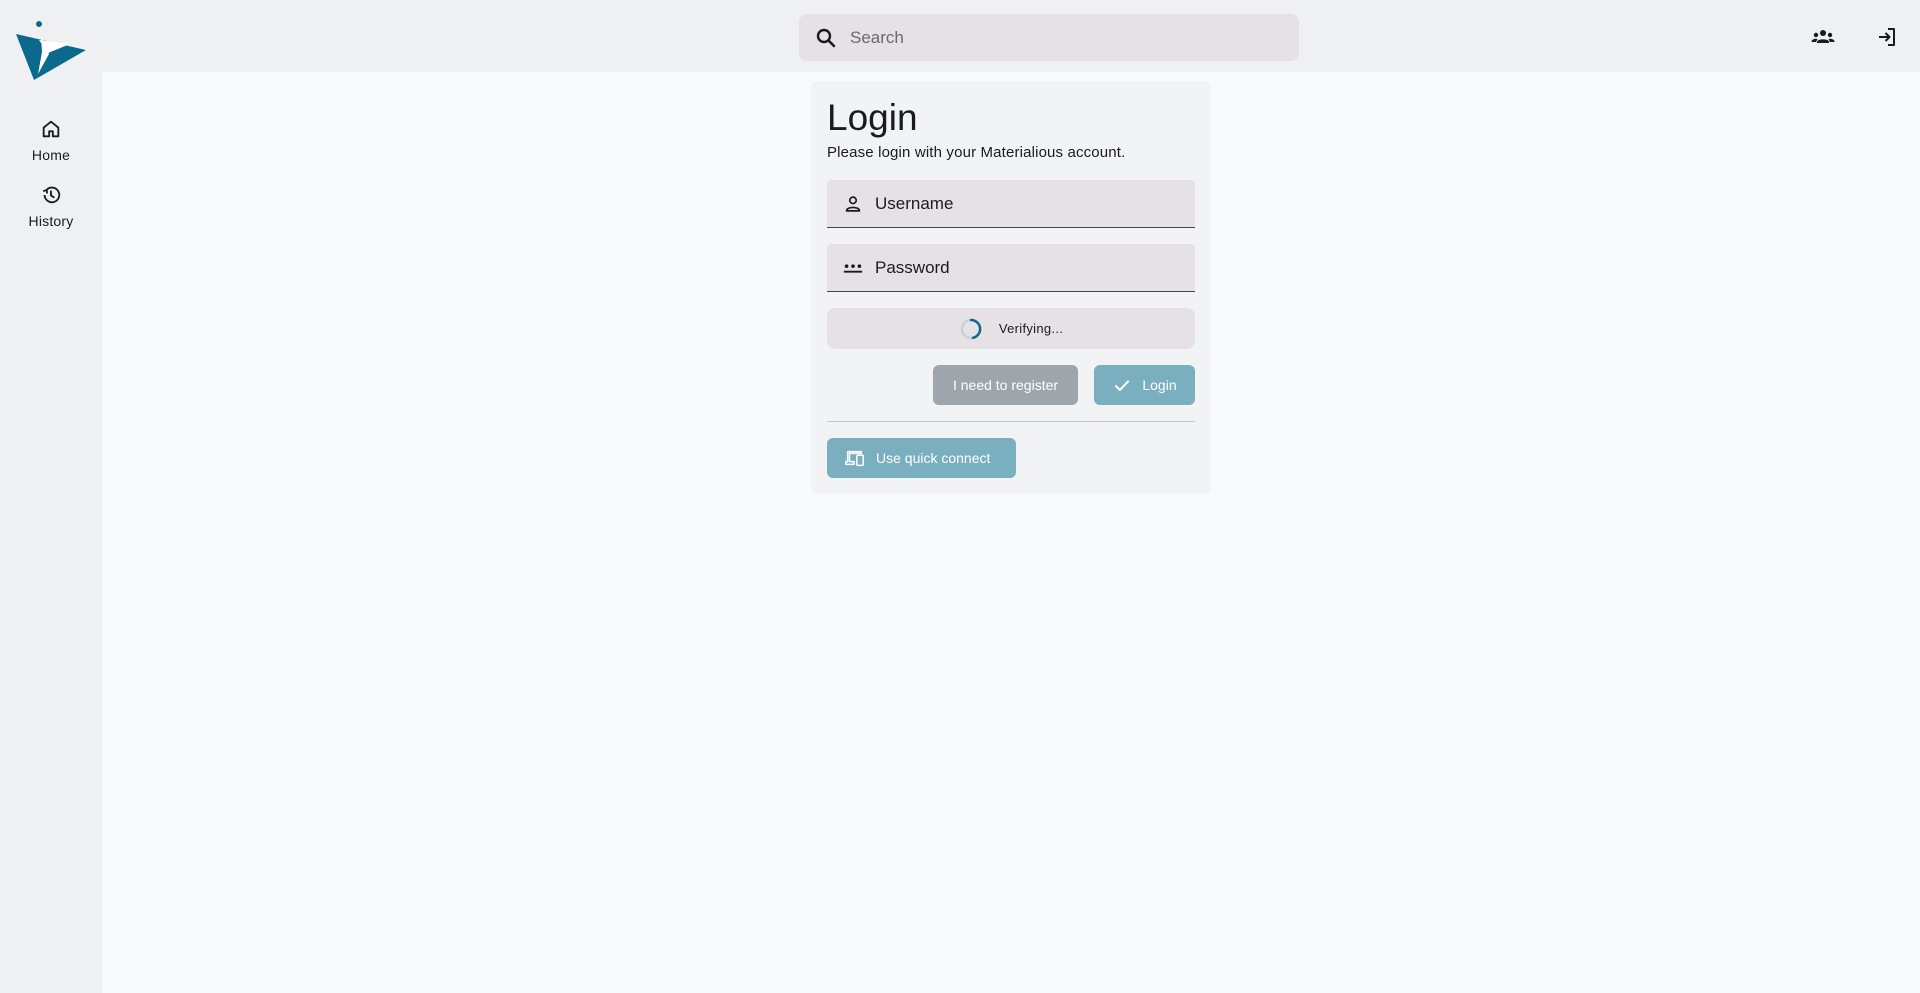 This screenshot has height=993, width=1920. What do you see at coordinates (854, 458) in the screenshot?
I see `devices-icon` at bounding box center [854, 458].